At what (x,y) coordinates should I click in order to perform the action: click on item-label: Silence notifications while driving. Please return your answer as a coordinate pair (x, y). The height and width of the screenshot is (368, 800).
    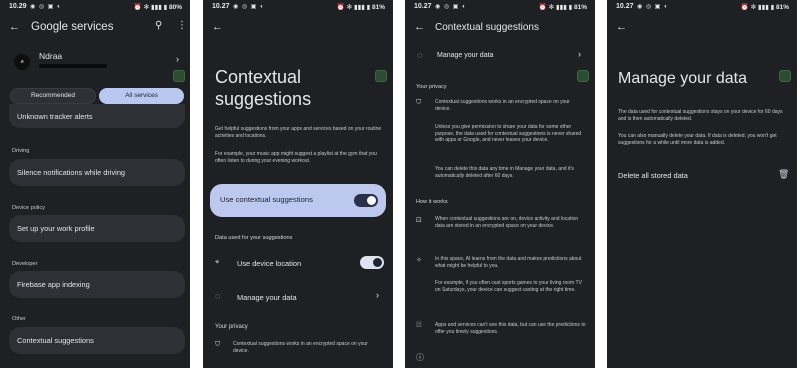
    Looking at the image, I should click on (71, 172).